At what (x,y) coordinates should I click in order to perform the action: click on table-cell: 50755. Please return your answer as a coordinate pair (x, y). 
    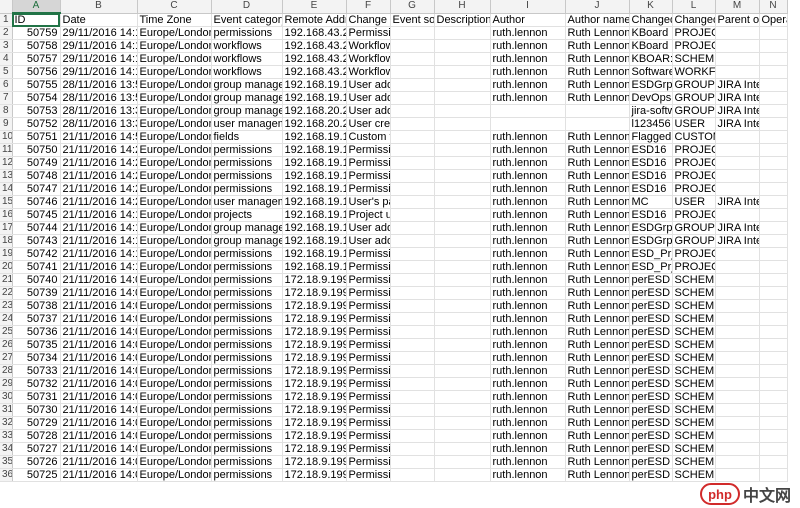
    Looking at the image, I should click on (36, 85).